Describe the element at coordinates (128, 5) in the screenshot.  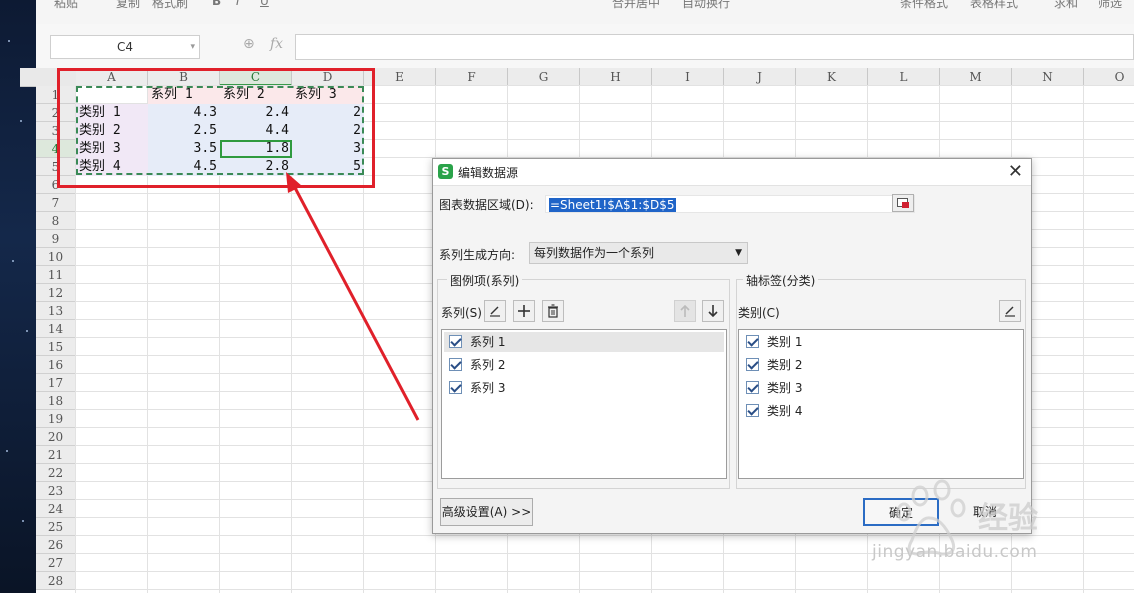
I see `copy-button: 复制` at that location.